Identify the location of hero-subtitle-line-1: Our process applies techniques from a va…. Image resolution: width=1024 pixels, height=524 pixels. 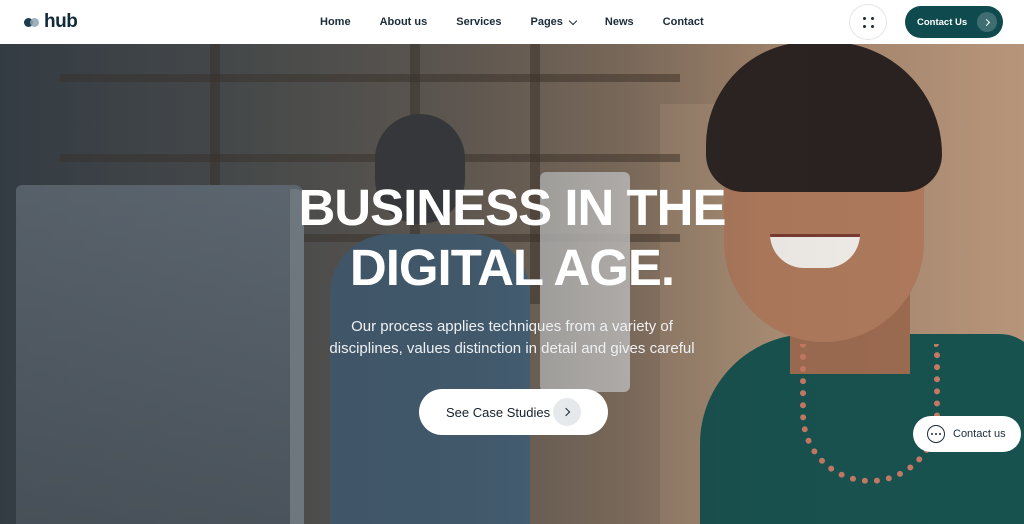
(512, 326).